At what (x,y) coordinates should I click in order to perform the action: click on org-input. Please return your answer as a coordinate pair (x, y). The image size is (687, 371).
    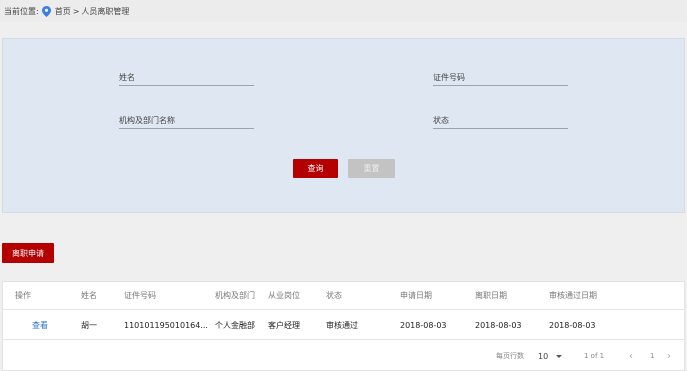
    Looking at the image, I should click on (186, 120).